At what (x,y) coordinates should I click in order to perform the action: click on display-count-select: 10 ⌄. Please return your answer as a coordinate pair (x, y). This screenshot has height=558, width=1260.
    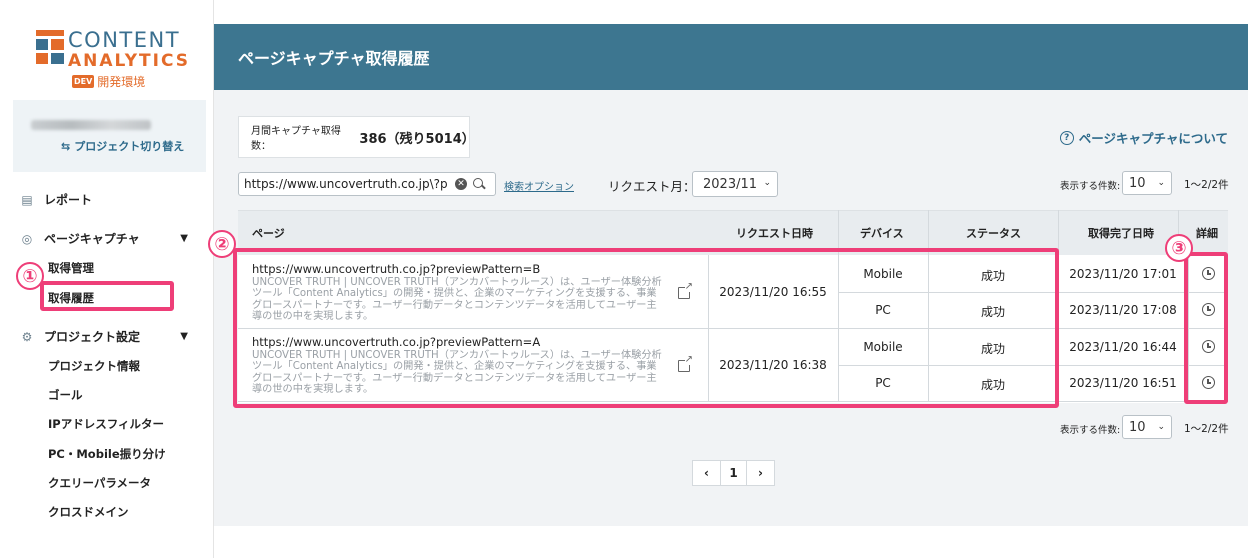
    Looking at the image, I should click on (1147, 183).